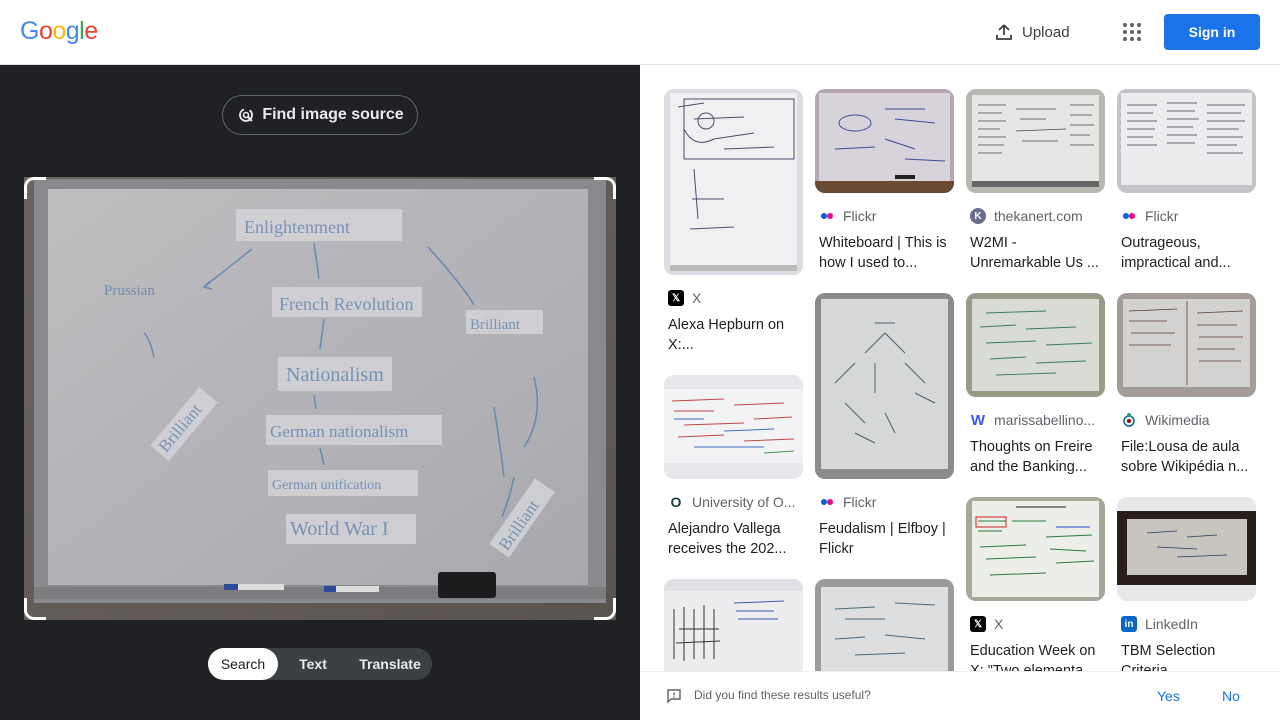 The height and width of the screenshot is (720, 1280). I want to click on lens-search-icon, so click(246, 115).